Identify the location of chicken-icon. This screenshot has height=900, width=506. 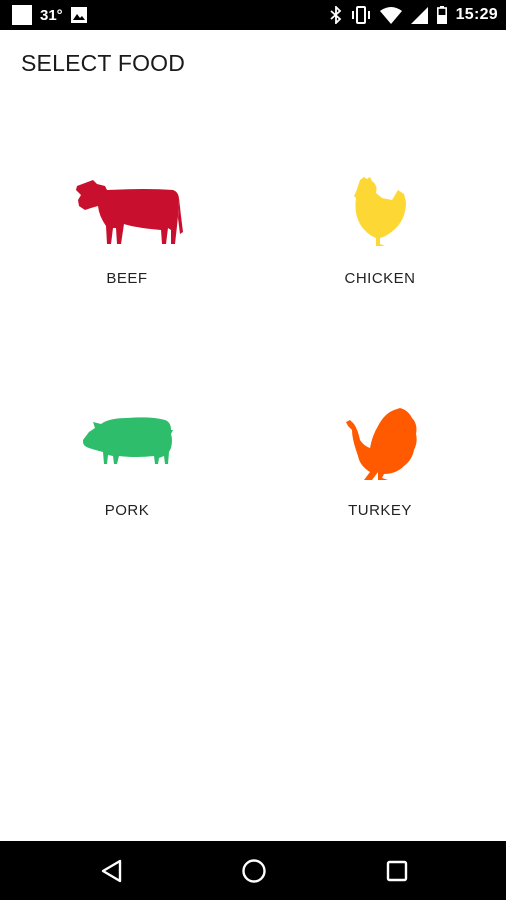
(380, 211).